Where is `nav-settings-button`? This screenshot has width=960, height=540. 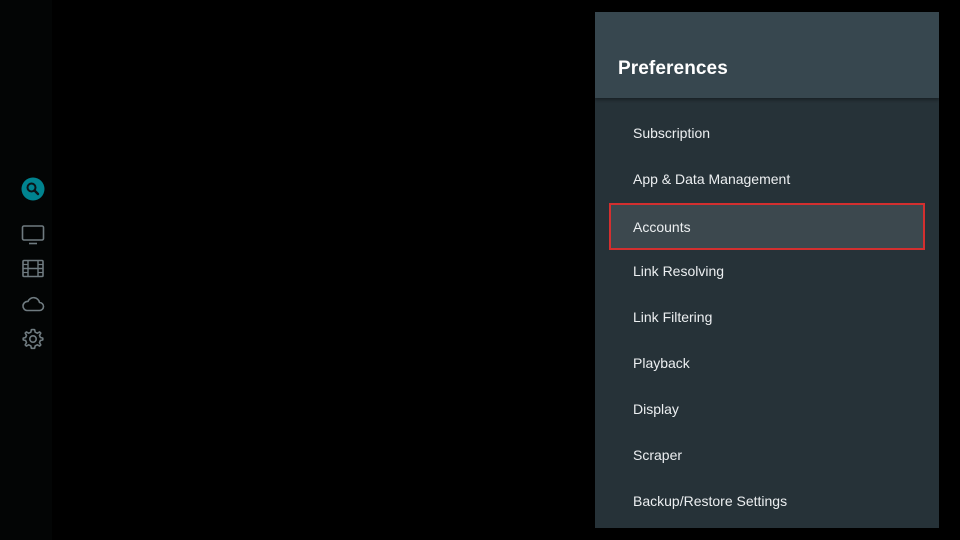
nav-settings-button is located at coordinates (33, 339).